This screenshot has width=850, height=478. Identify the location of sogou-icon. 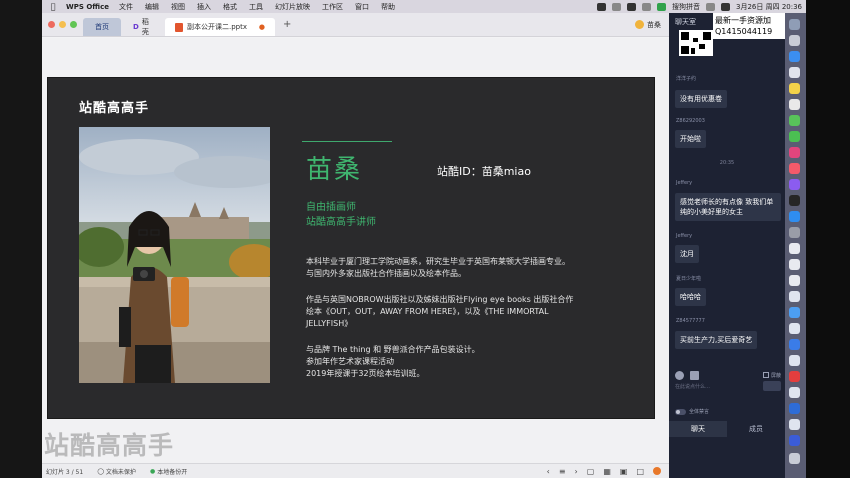
(662, 6).